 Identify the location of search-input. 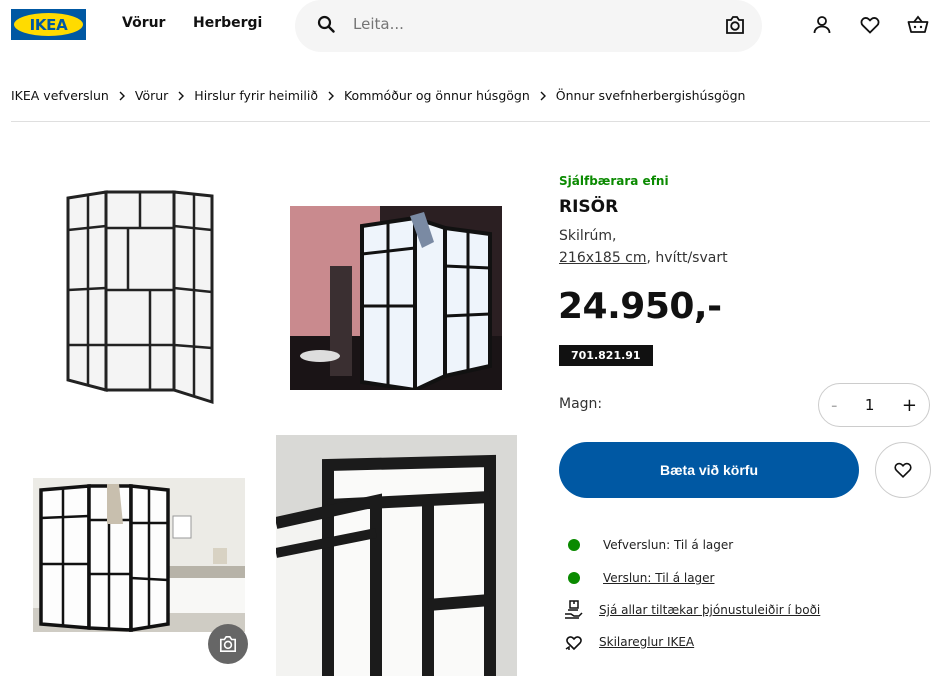
(523, 24).